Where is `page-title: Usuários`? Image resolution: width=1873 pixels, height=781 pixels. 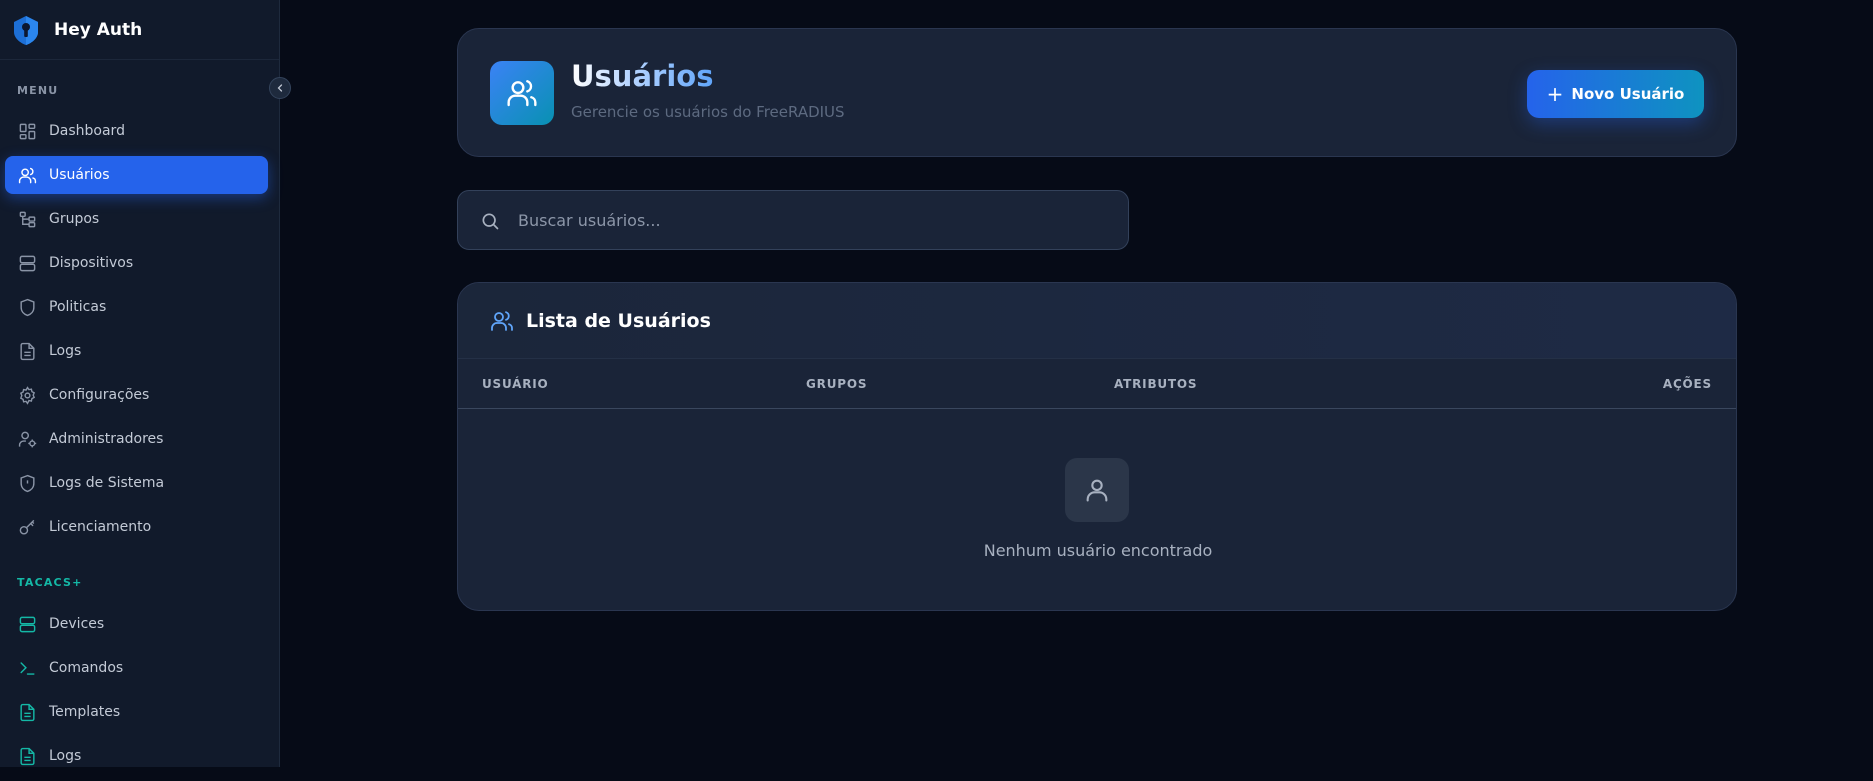 page-title: Usuários is located at coordinates (642, 76).